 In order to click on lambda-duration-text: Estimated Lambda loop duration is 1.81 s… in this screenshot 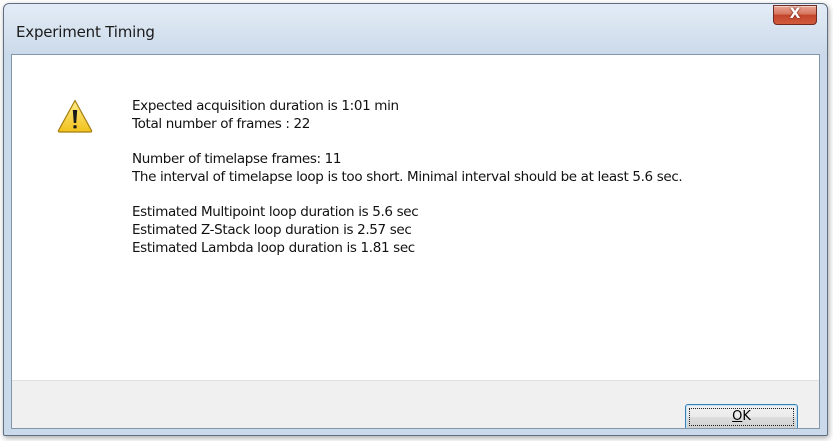, I will do `click(273, 248)`.